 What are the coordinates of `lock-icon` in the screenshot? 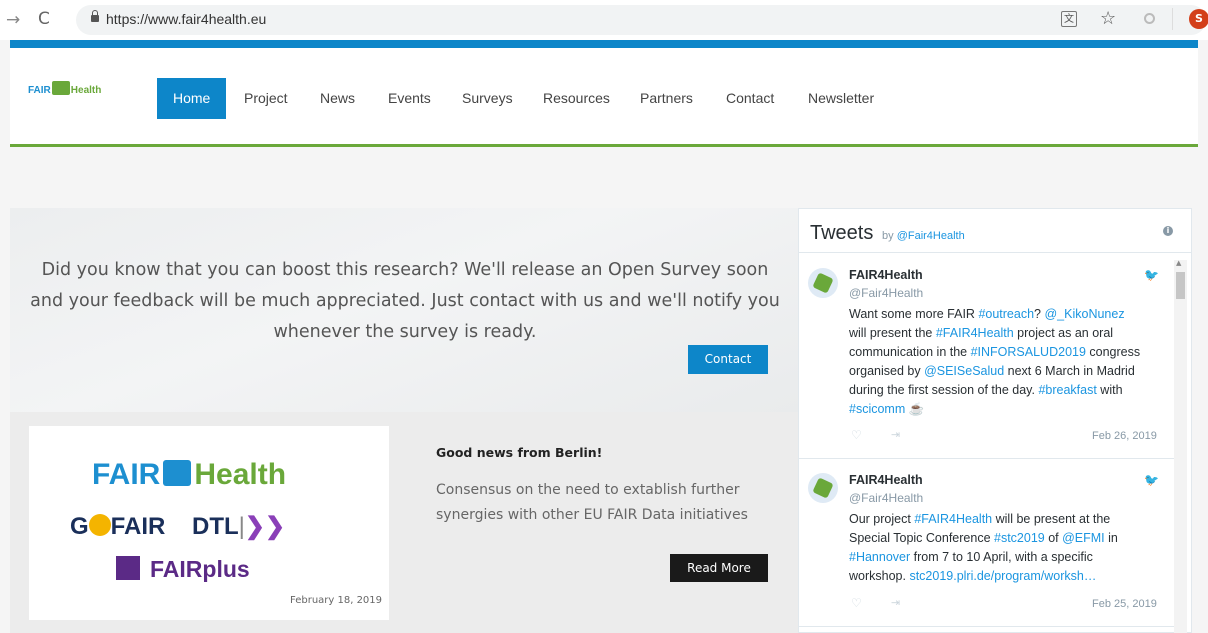 It's located at (95, 16).